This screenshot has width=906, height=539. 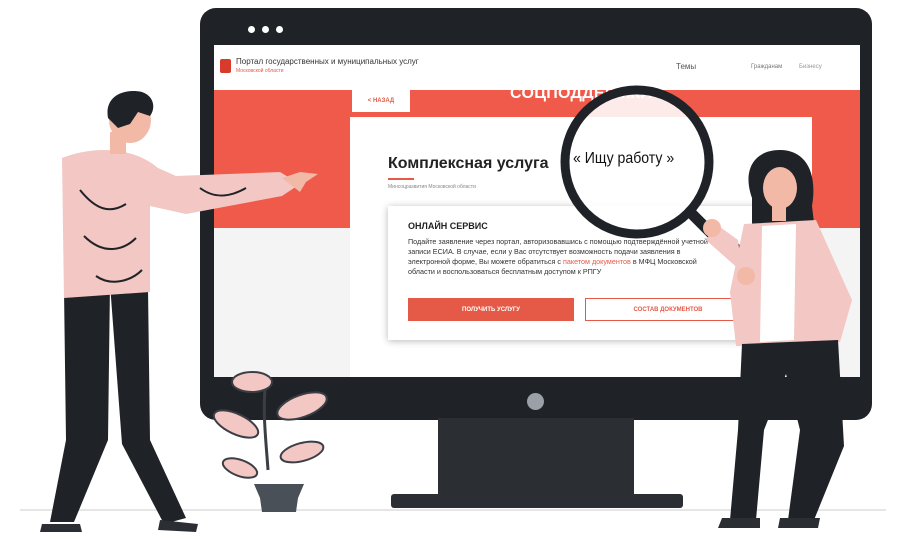 I want to click on woman-figure, so click(x=777, y=339).